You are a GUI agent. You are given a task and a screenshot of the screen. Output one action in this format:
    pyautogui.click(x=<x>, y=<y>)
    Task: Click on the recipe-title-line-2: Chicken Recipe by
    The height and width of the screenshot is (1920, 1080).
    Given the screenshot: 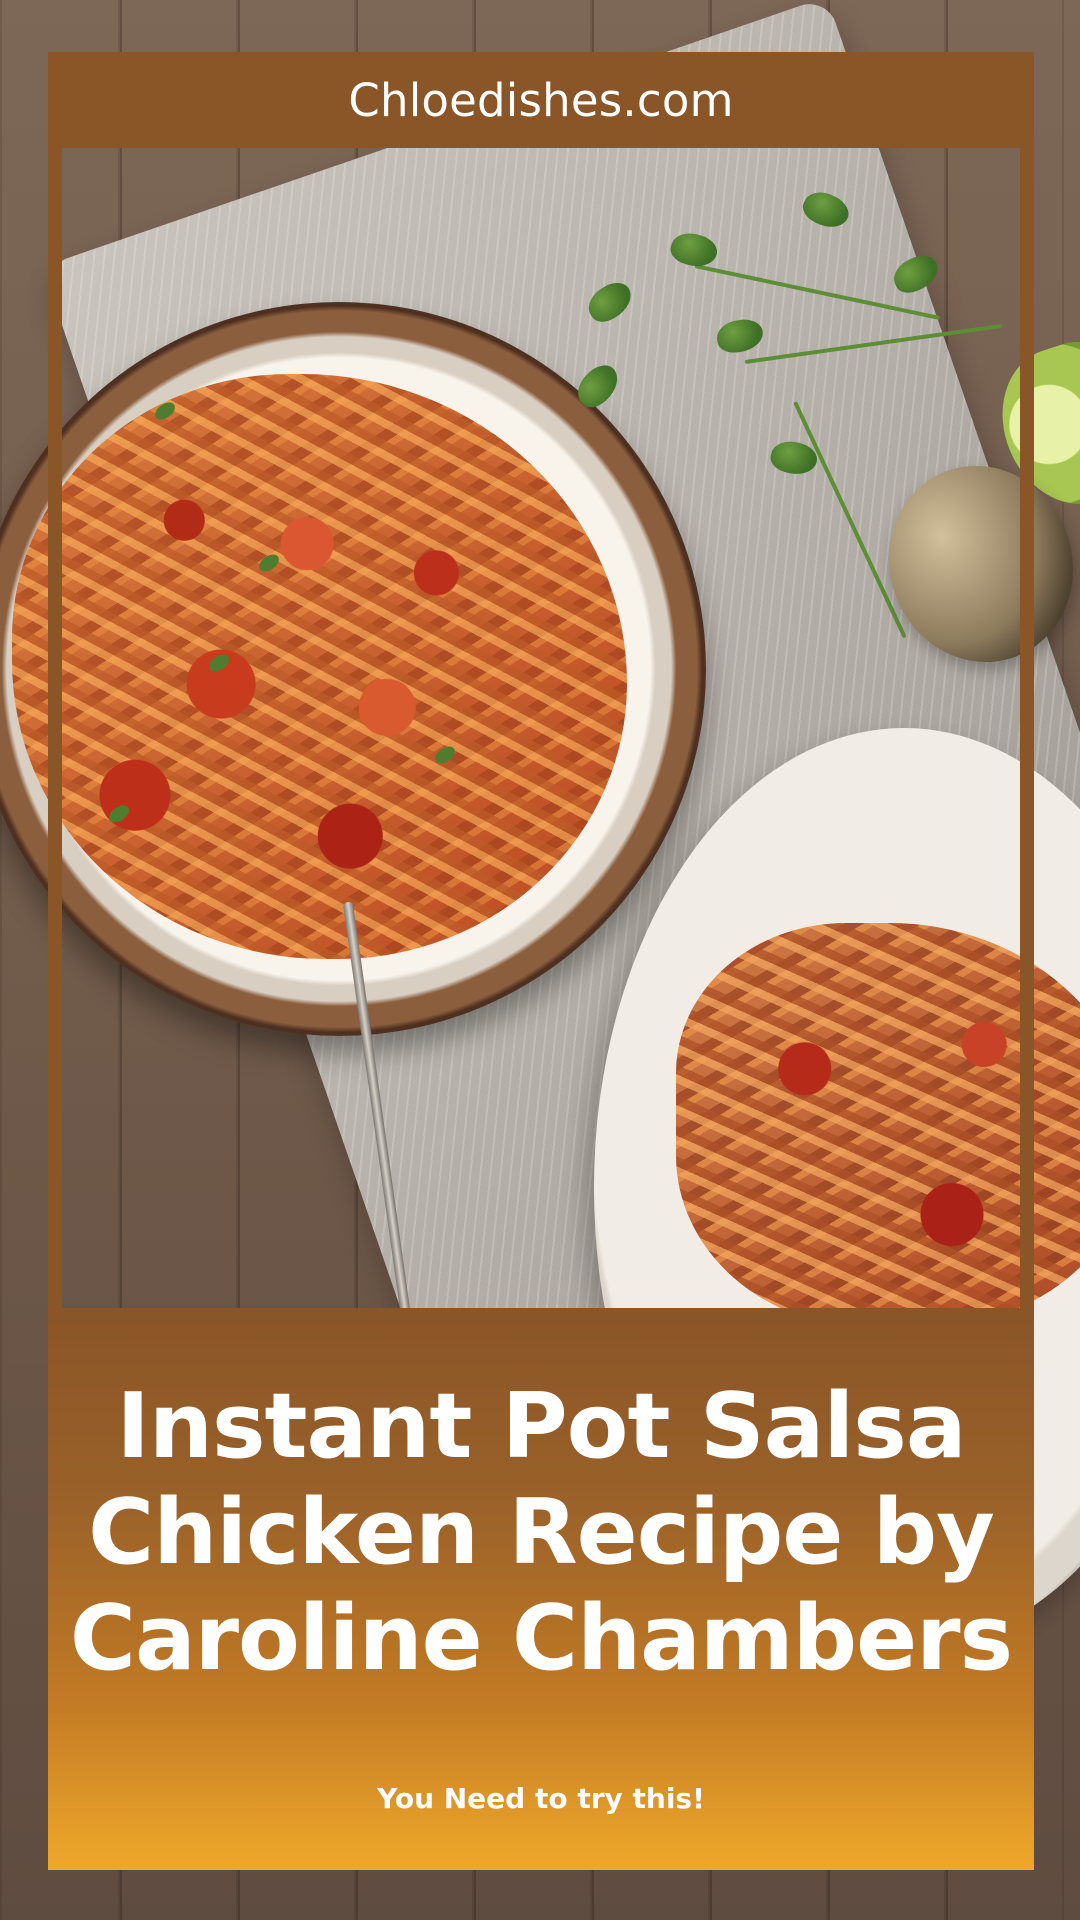 What is the action you would take?
    pyautogui.click(x=541, y=1533)
    